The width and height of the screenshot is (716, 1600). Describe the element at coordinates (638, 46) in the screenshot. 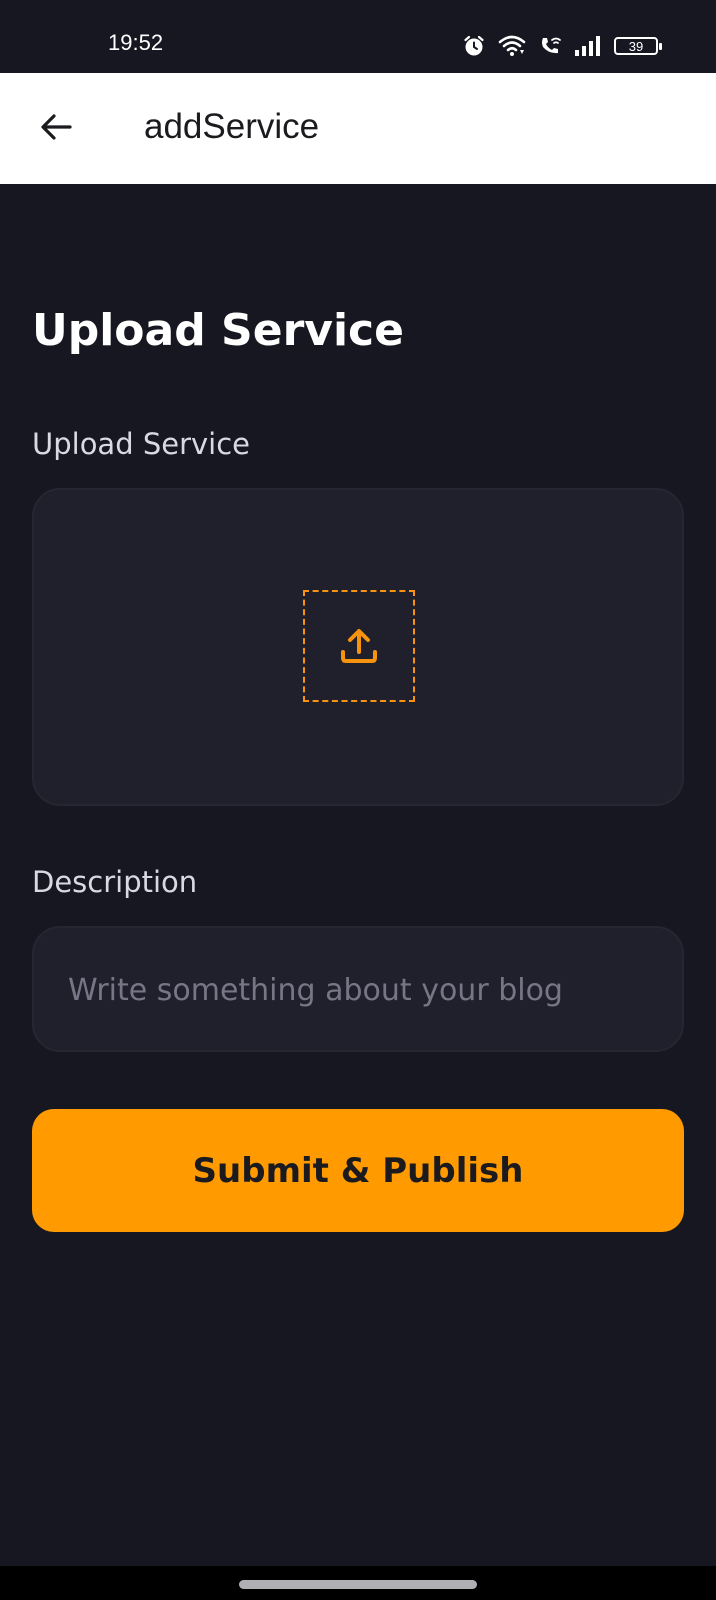

I see `battery-icon: 39` at that location.